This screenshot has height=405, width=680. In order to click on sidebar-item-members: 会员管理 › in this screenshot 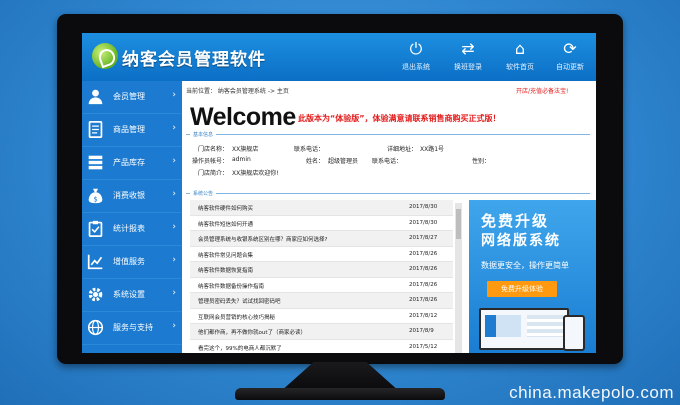, I will do `click(132, 97)`.